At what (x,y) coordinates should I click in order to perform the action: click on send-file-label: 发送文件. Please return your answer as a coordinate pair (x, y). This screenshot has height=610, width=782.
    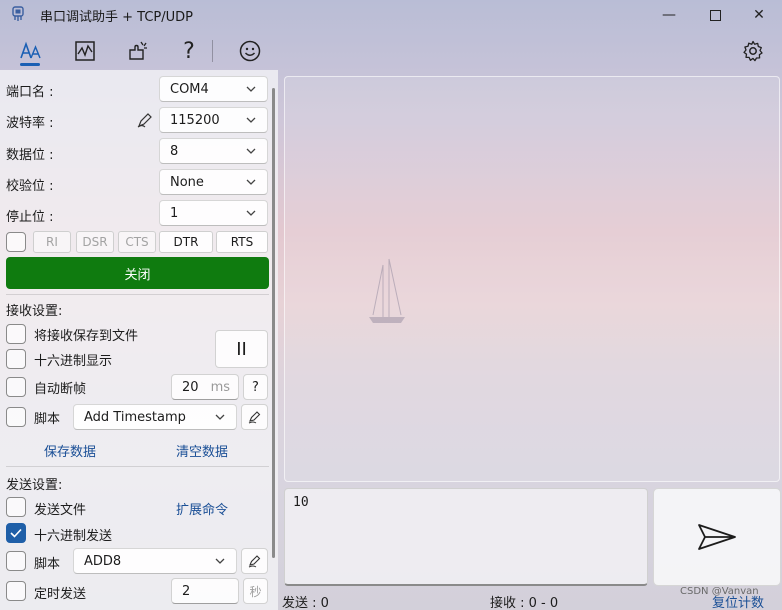
    Looking at the image, I should click on (60, 510).